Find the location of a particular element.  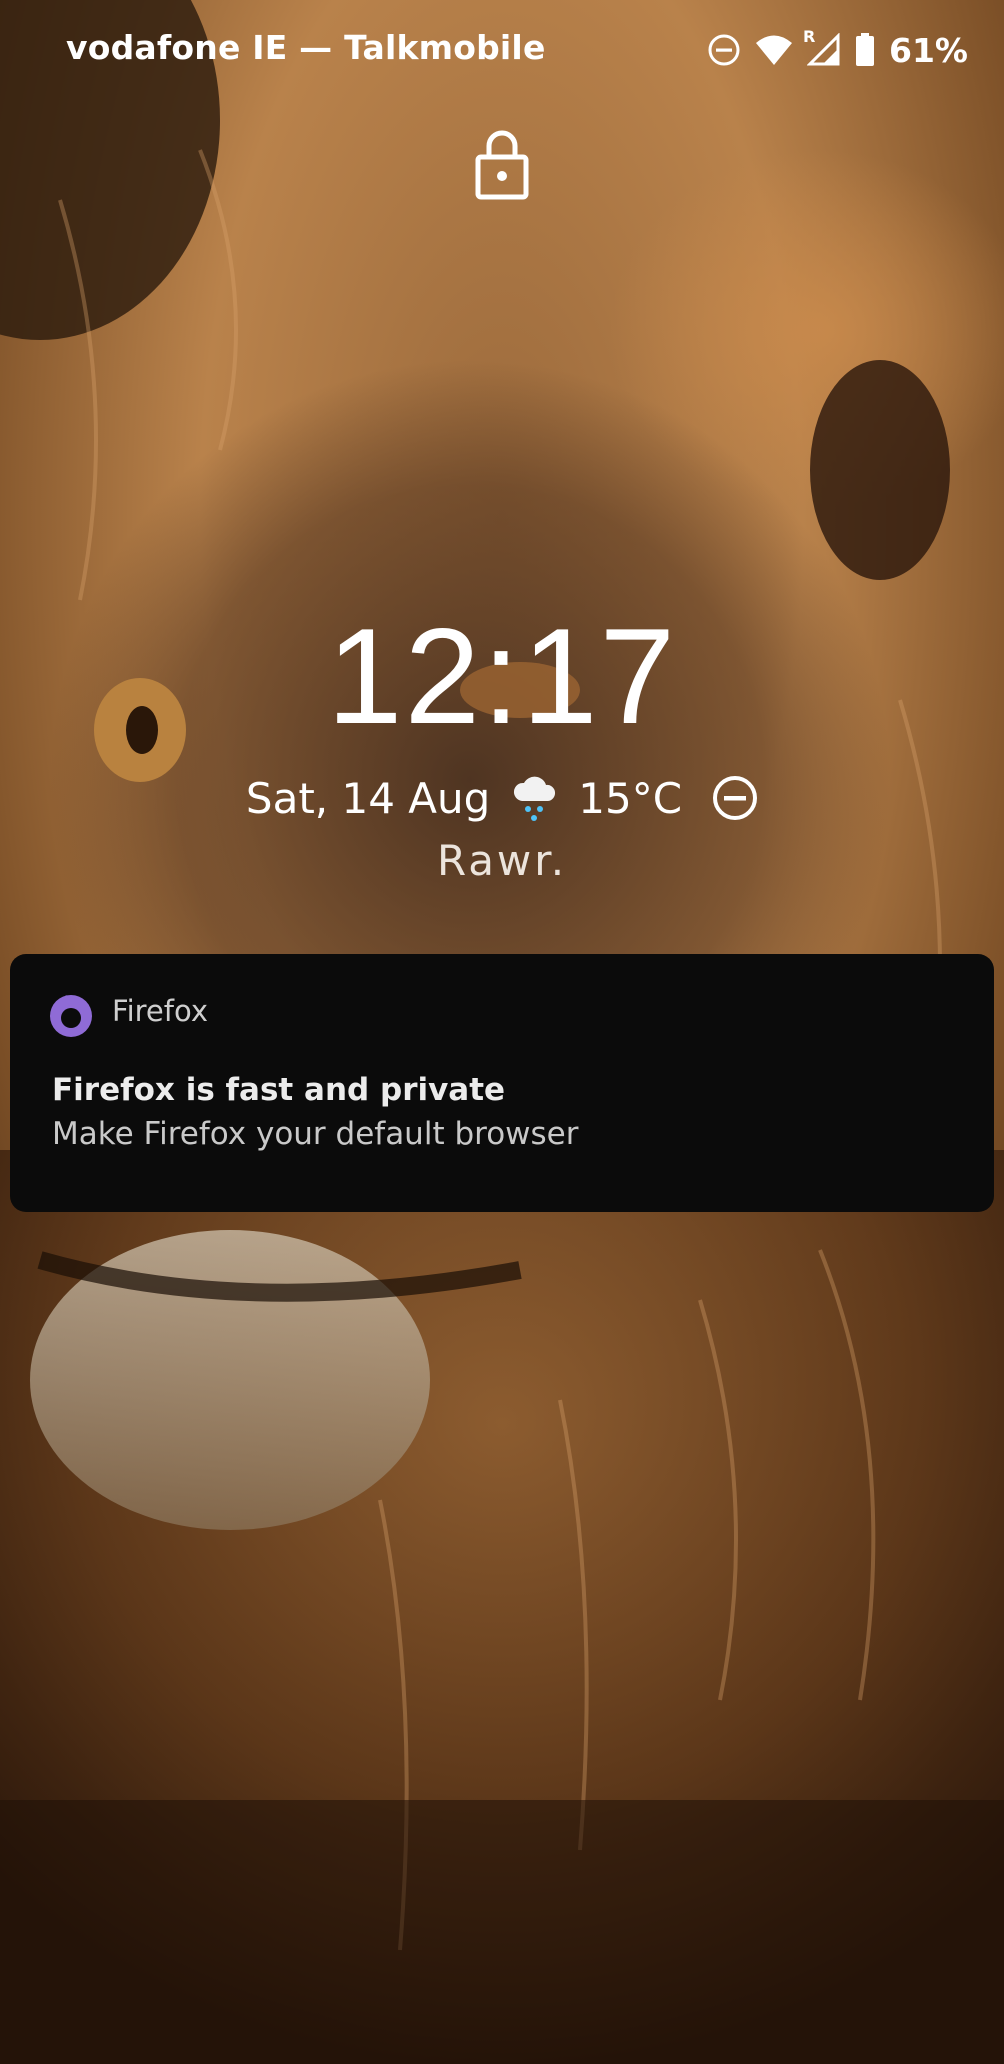

lock-screen-clock: 12:17 is located at coordinates (502, 676).